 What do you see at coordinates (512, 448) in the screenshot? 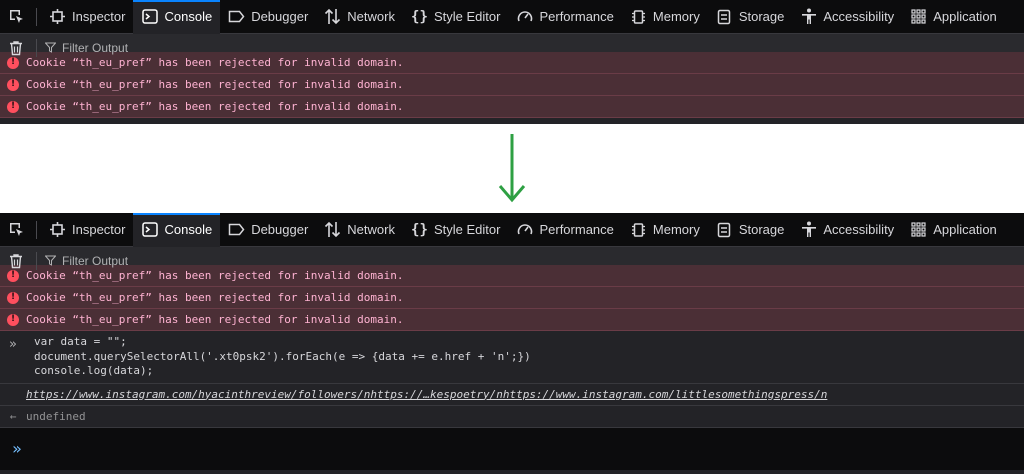
I see `console-input-prompt: »` at bounding box center [512, 448].